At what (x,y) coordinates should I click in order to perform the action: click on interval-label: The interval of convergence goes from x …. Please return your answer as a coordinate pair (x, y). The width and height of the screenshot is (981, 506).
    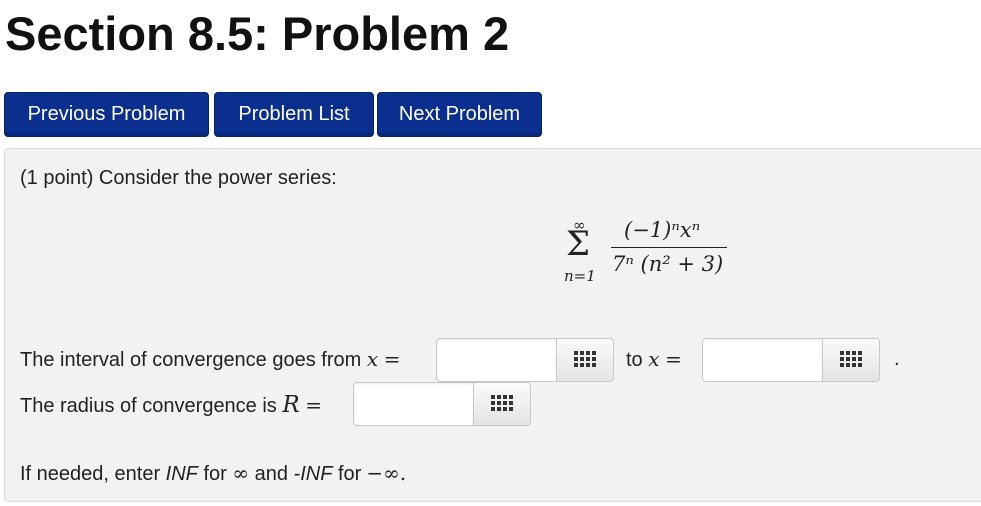
    Looking at the image, I should click on (210, 359).